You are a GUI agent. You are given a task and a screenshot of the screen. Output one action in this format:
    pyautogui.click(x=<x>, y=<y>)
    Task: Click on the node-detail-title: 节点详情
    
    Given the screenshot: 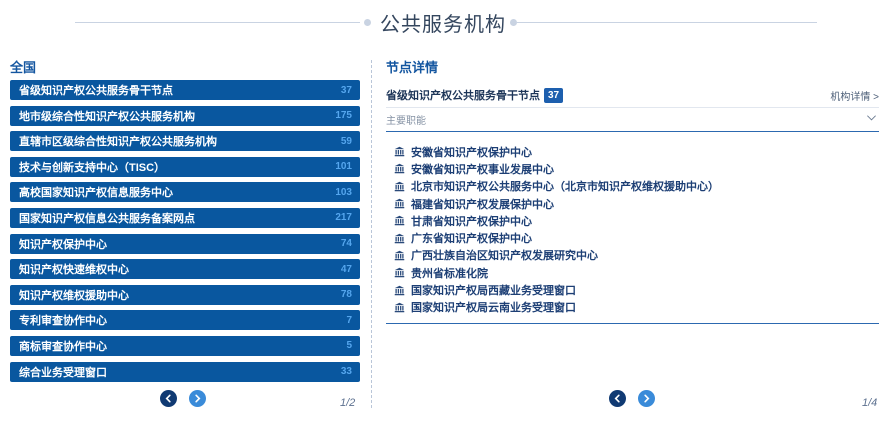 What is the action you would take?
    pyautogui.click(x=412, y=67)
    